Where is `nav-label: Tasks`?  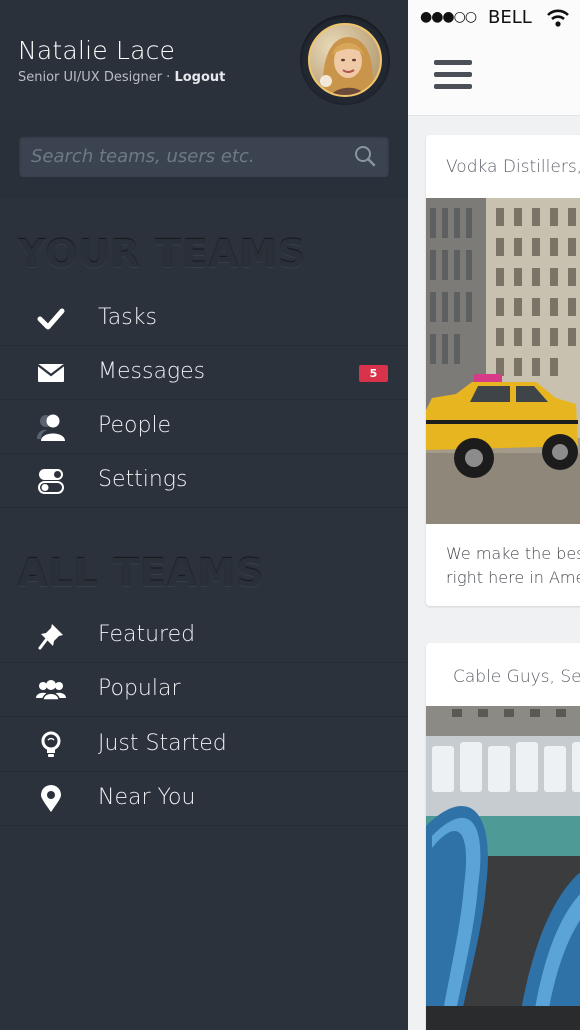
nav-label: Tasks is located at coordinates (127, 317).